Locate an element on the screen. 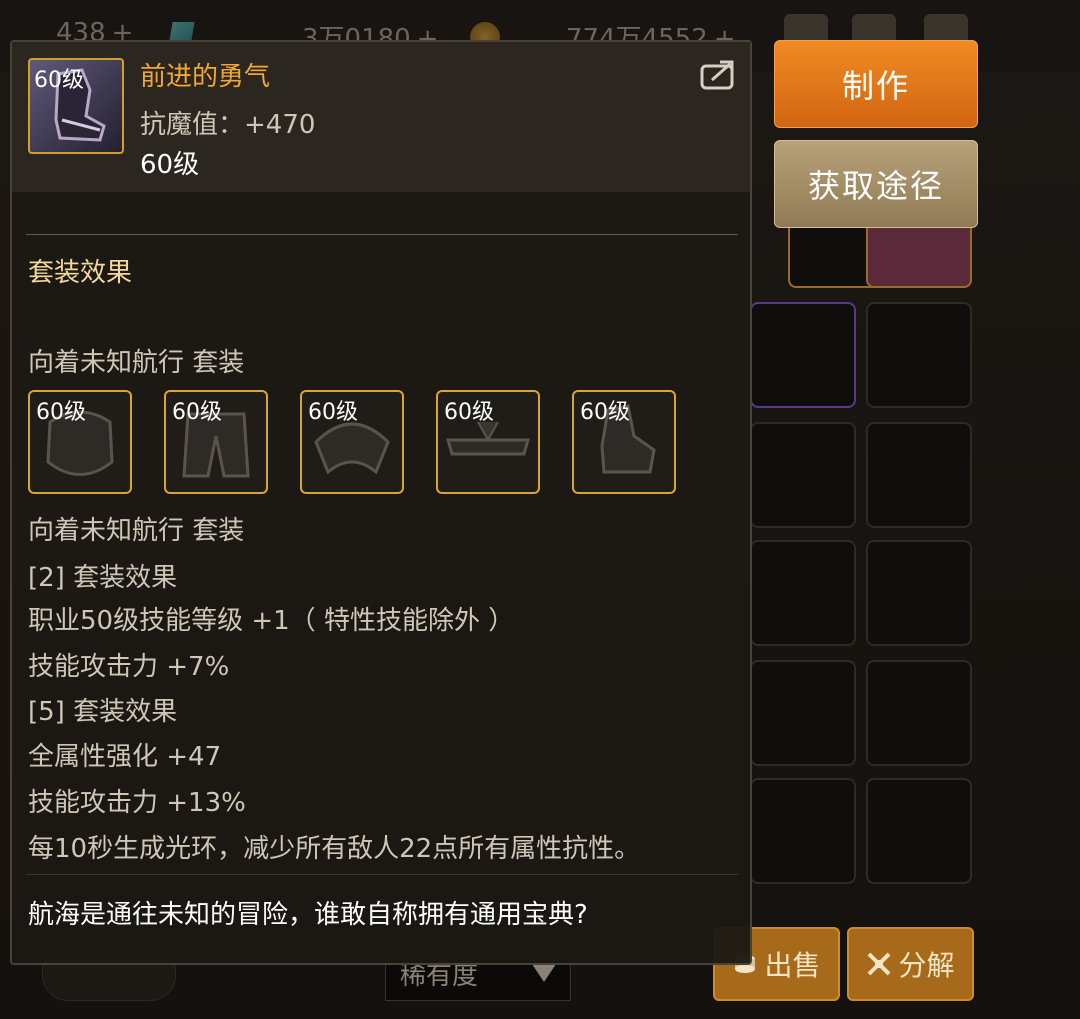 The image size is (1080, 1019). disassemble-button: 分解 is located at coordinates (910, 964).